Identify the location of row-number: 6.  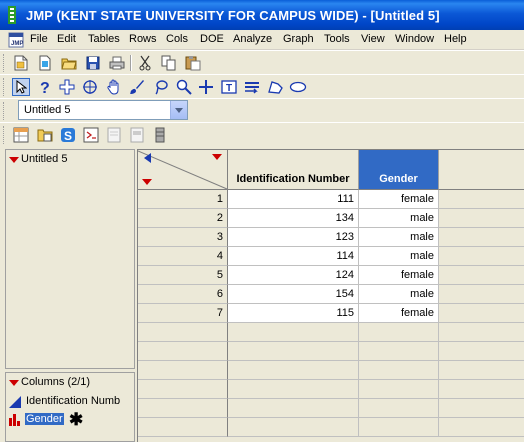
(183, 294).